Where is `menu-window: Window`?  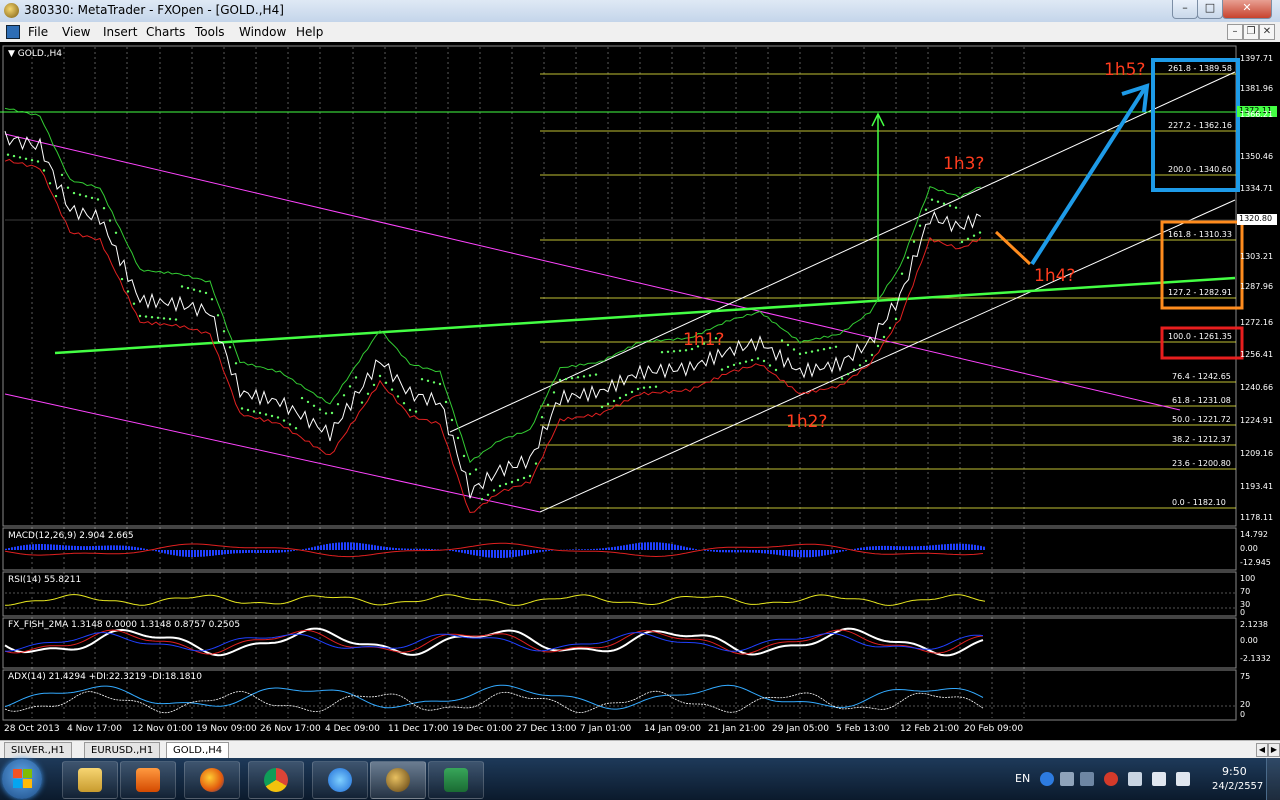 menu-window: Window is located at coordinates (262, 32).